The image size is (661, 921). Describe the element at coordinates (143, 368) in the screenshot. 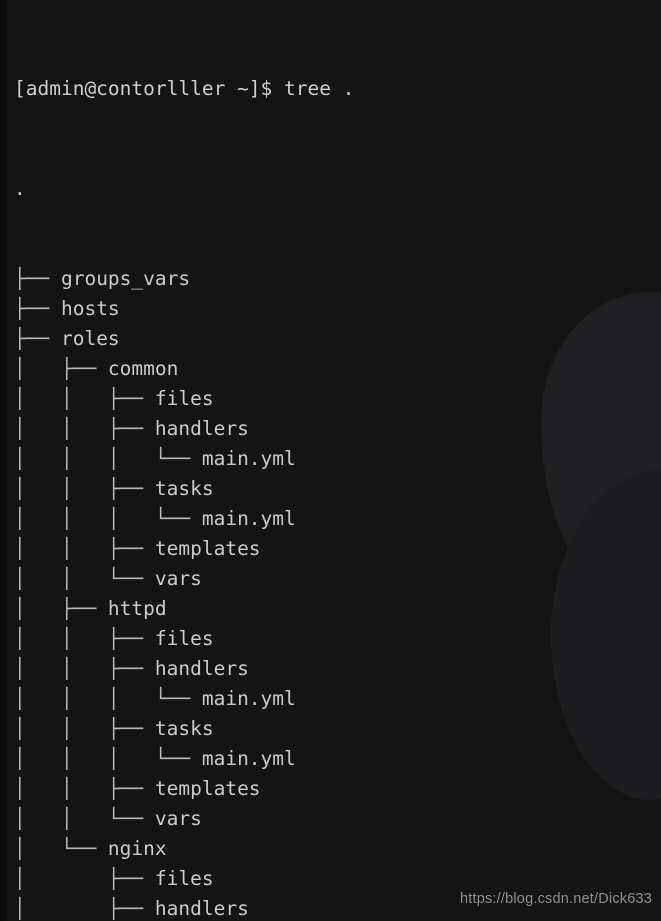

I see `tree-entry-name: common` at that location.